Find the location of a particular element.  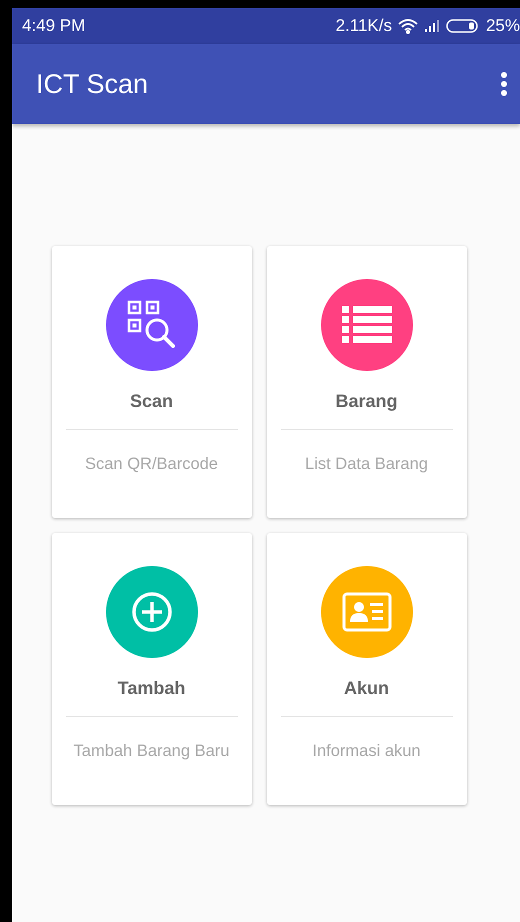

plus-circle-icon is located at coordinates (151, 612).